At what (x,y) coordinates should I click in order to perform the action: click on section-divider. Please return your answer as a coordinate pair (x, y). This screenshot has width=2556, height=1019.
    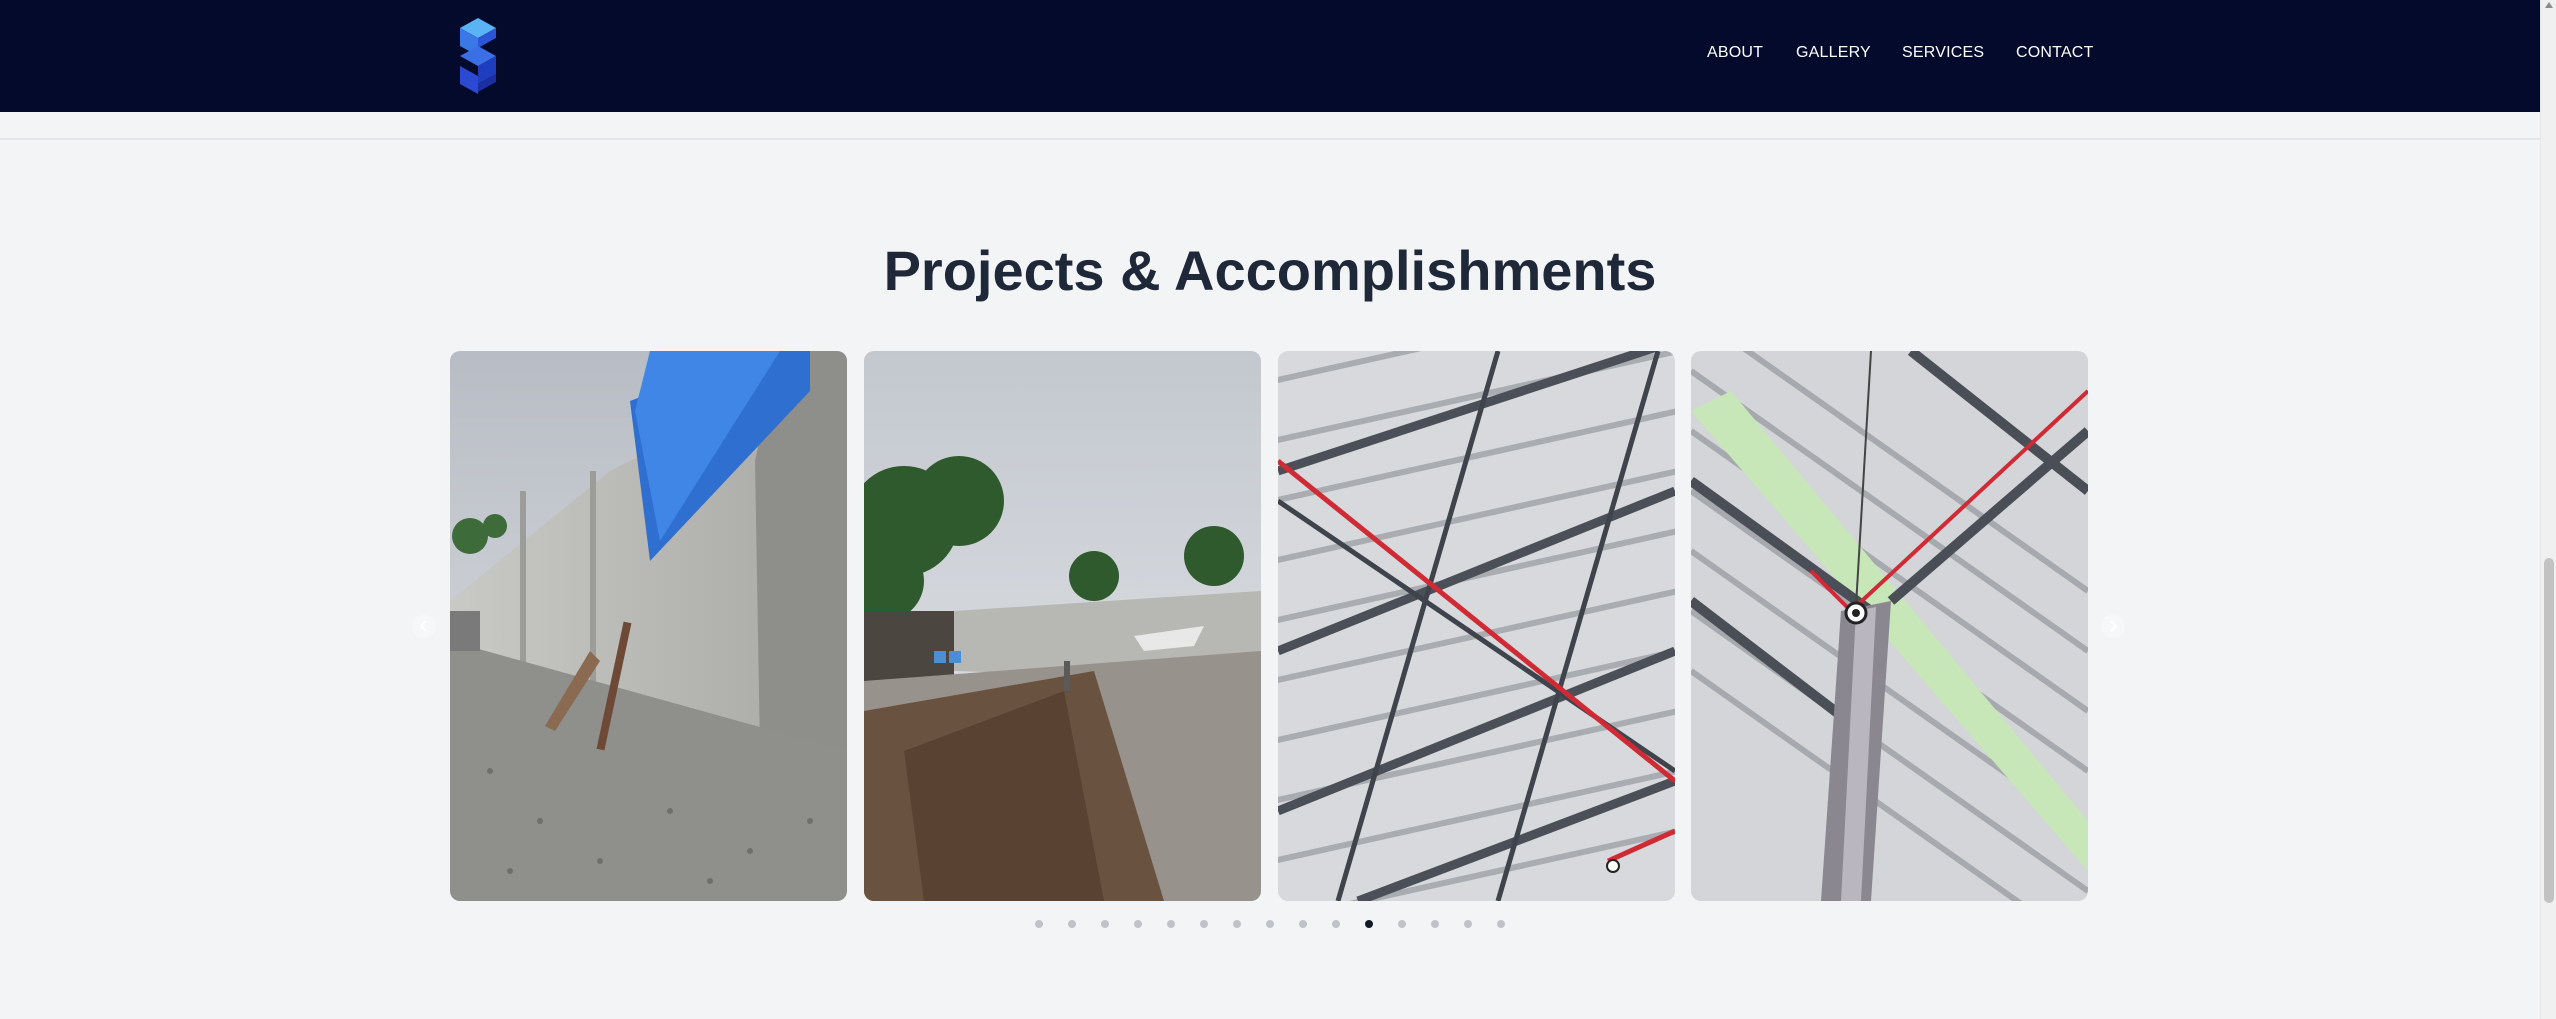
    Looking at the image, I should click on (1270, 139).